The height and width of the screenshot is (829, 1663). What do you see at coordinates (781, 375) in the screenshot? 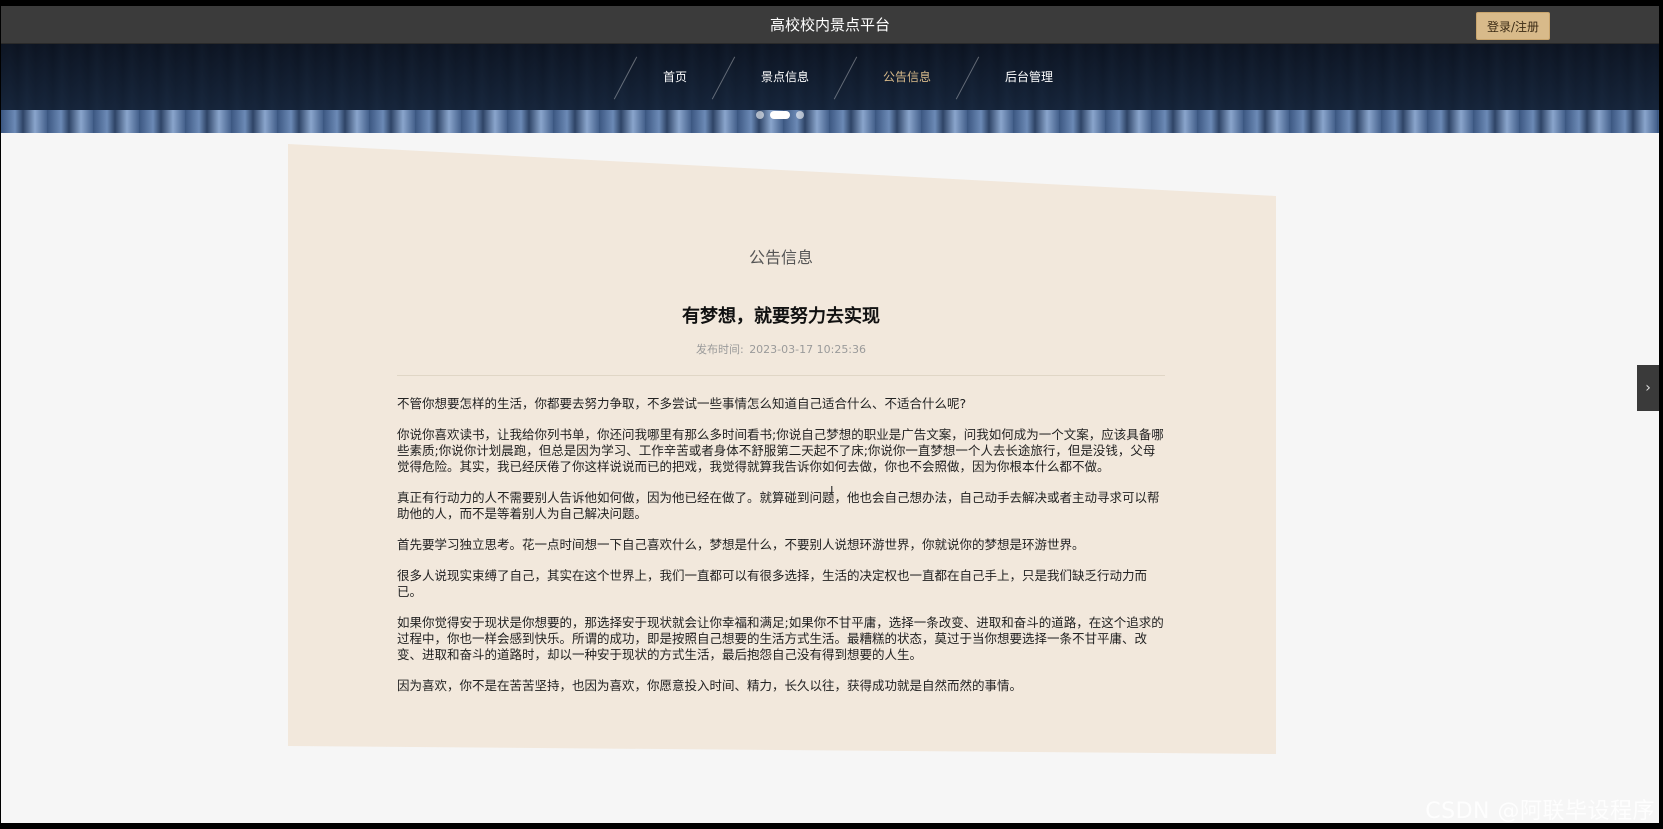
I see `title-divider` at bounding box center [781, 375].